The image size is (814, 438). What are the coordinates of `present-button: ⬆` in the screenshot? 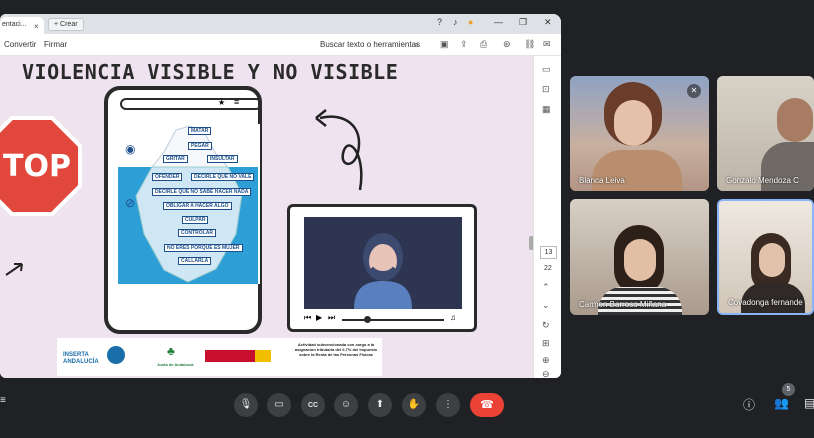 It's located at (380, 405).